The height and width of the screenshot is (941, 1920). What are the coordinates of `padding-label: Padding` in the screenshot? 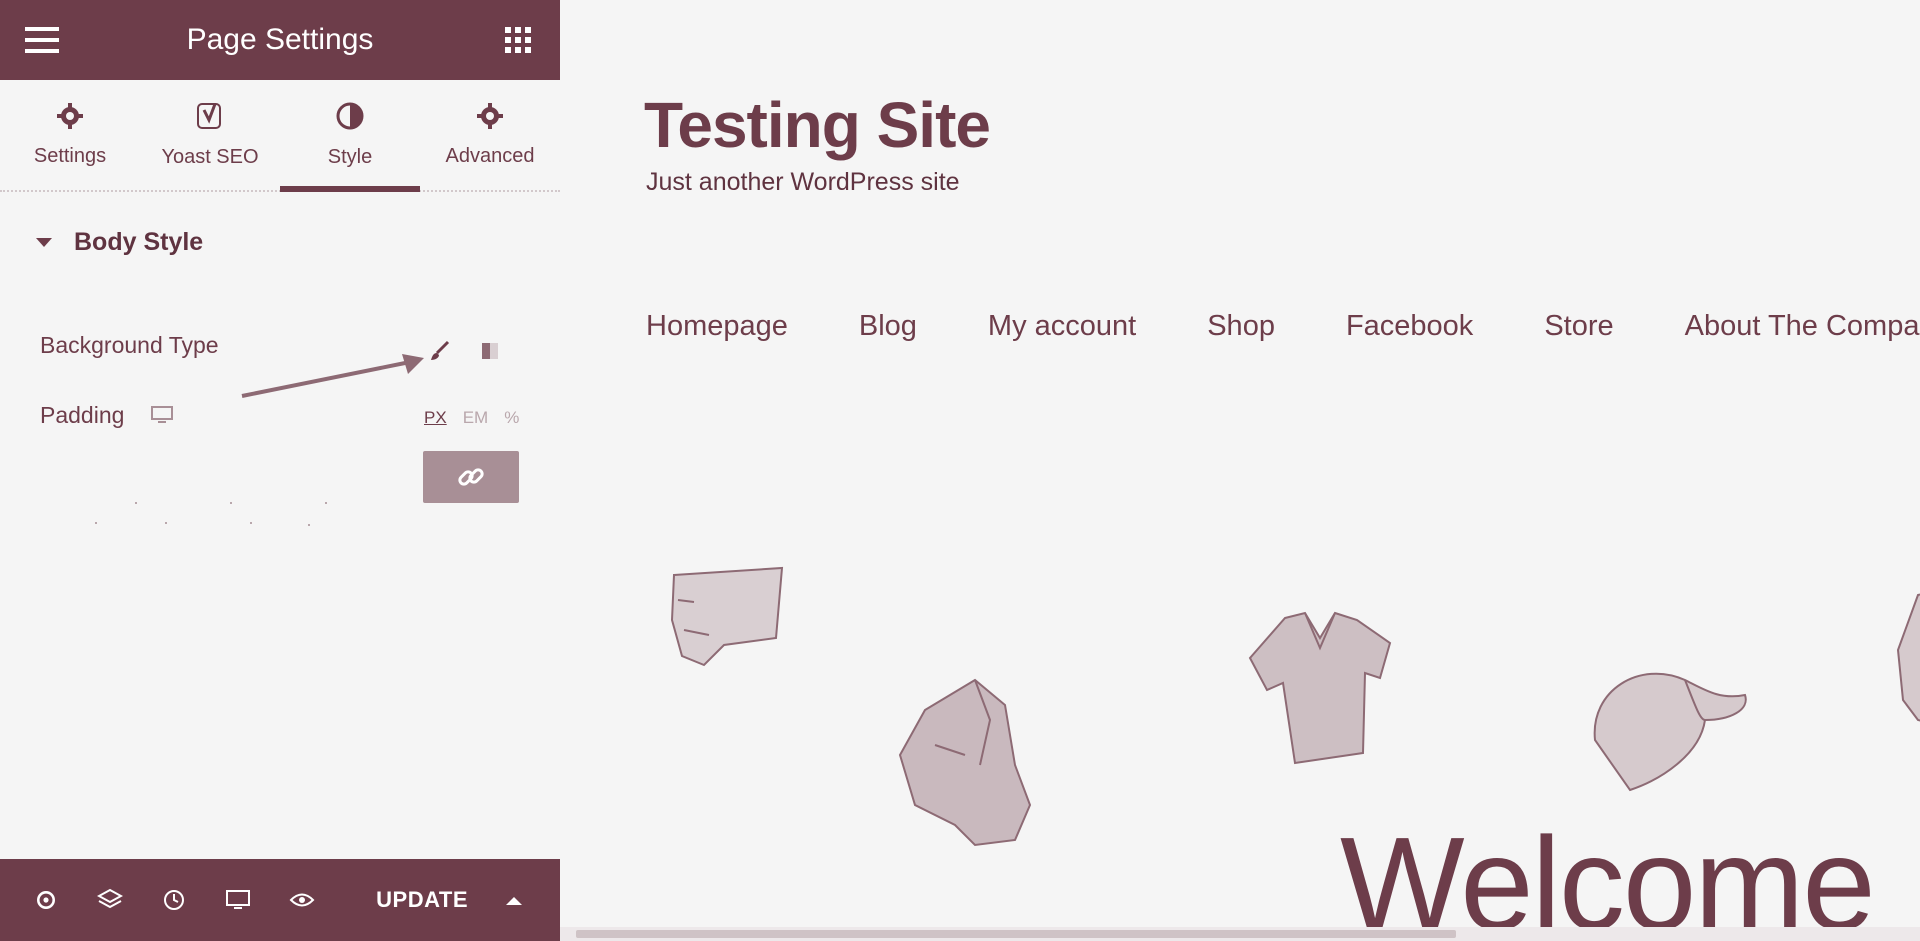 It's located at (82, 415).